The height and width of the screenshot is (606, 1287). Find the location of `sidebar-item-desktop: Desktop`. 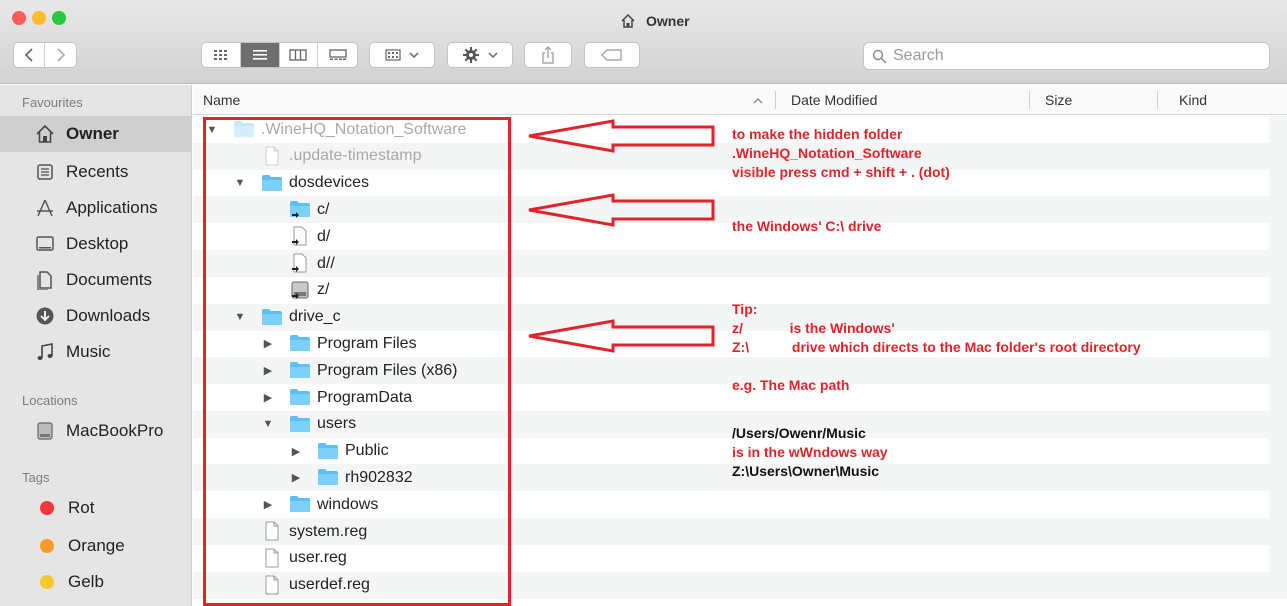

sidebar-item-desktop: Desktop is located at coordinates (95, 244).